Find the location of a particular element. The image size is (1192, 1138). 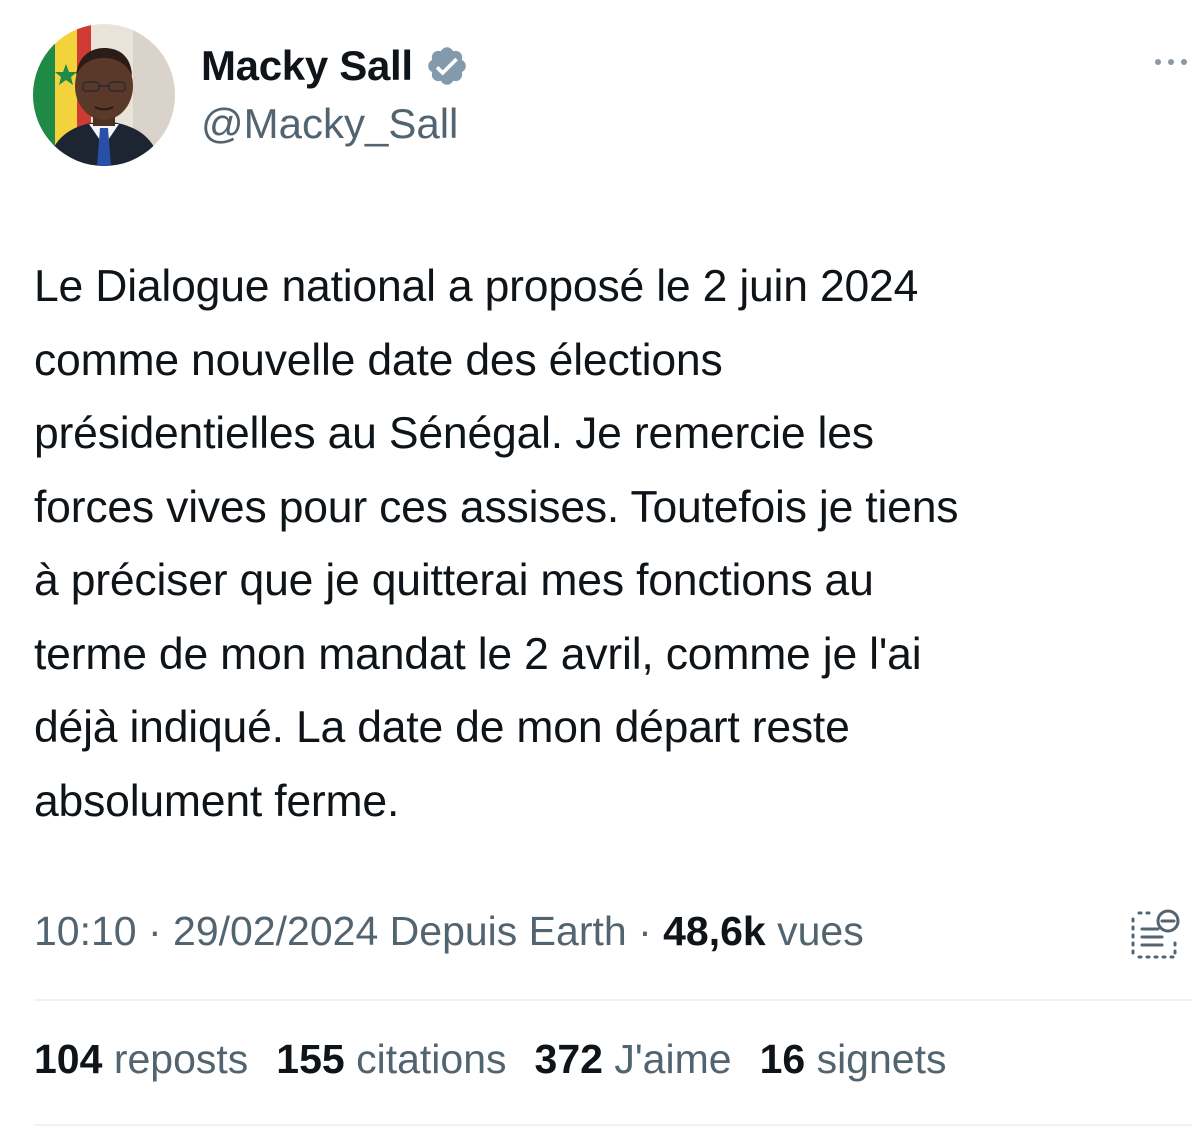

likes-label: J'aime is located at coordinates (673, 1059).